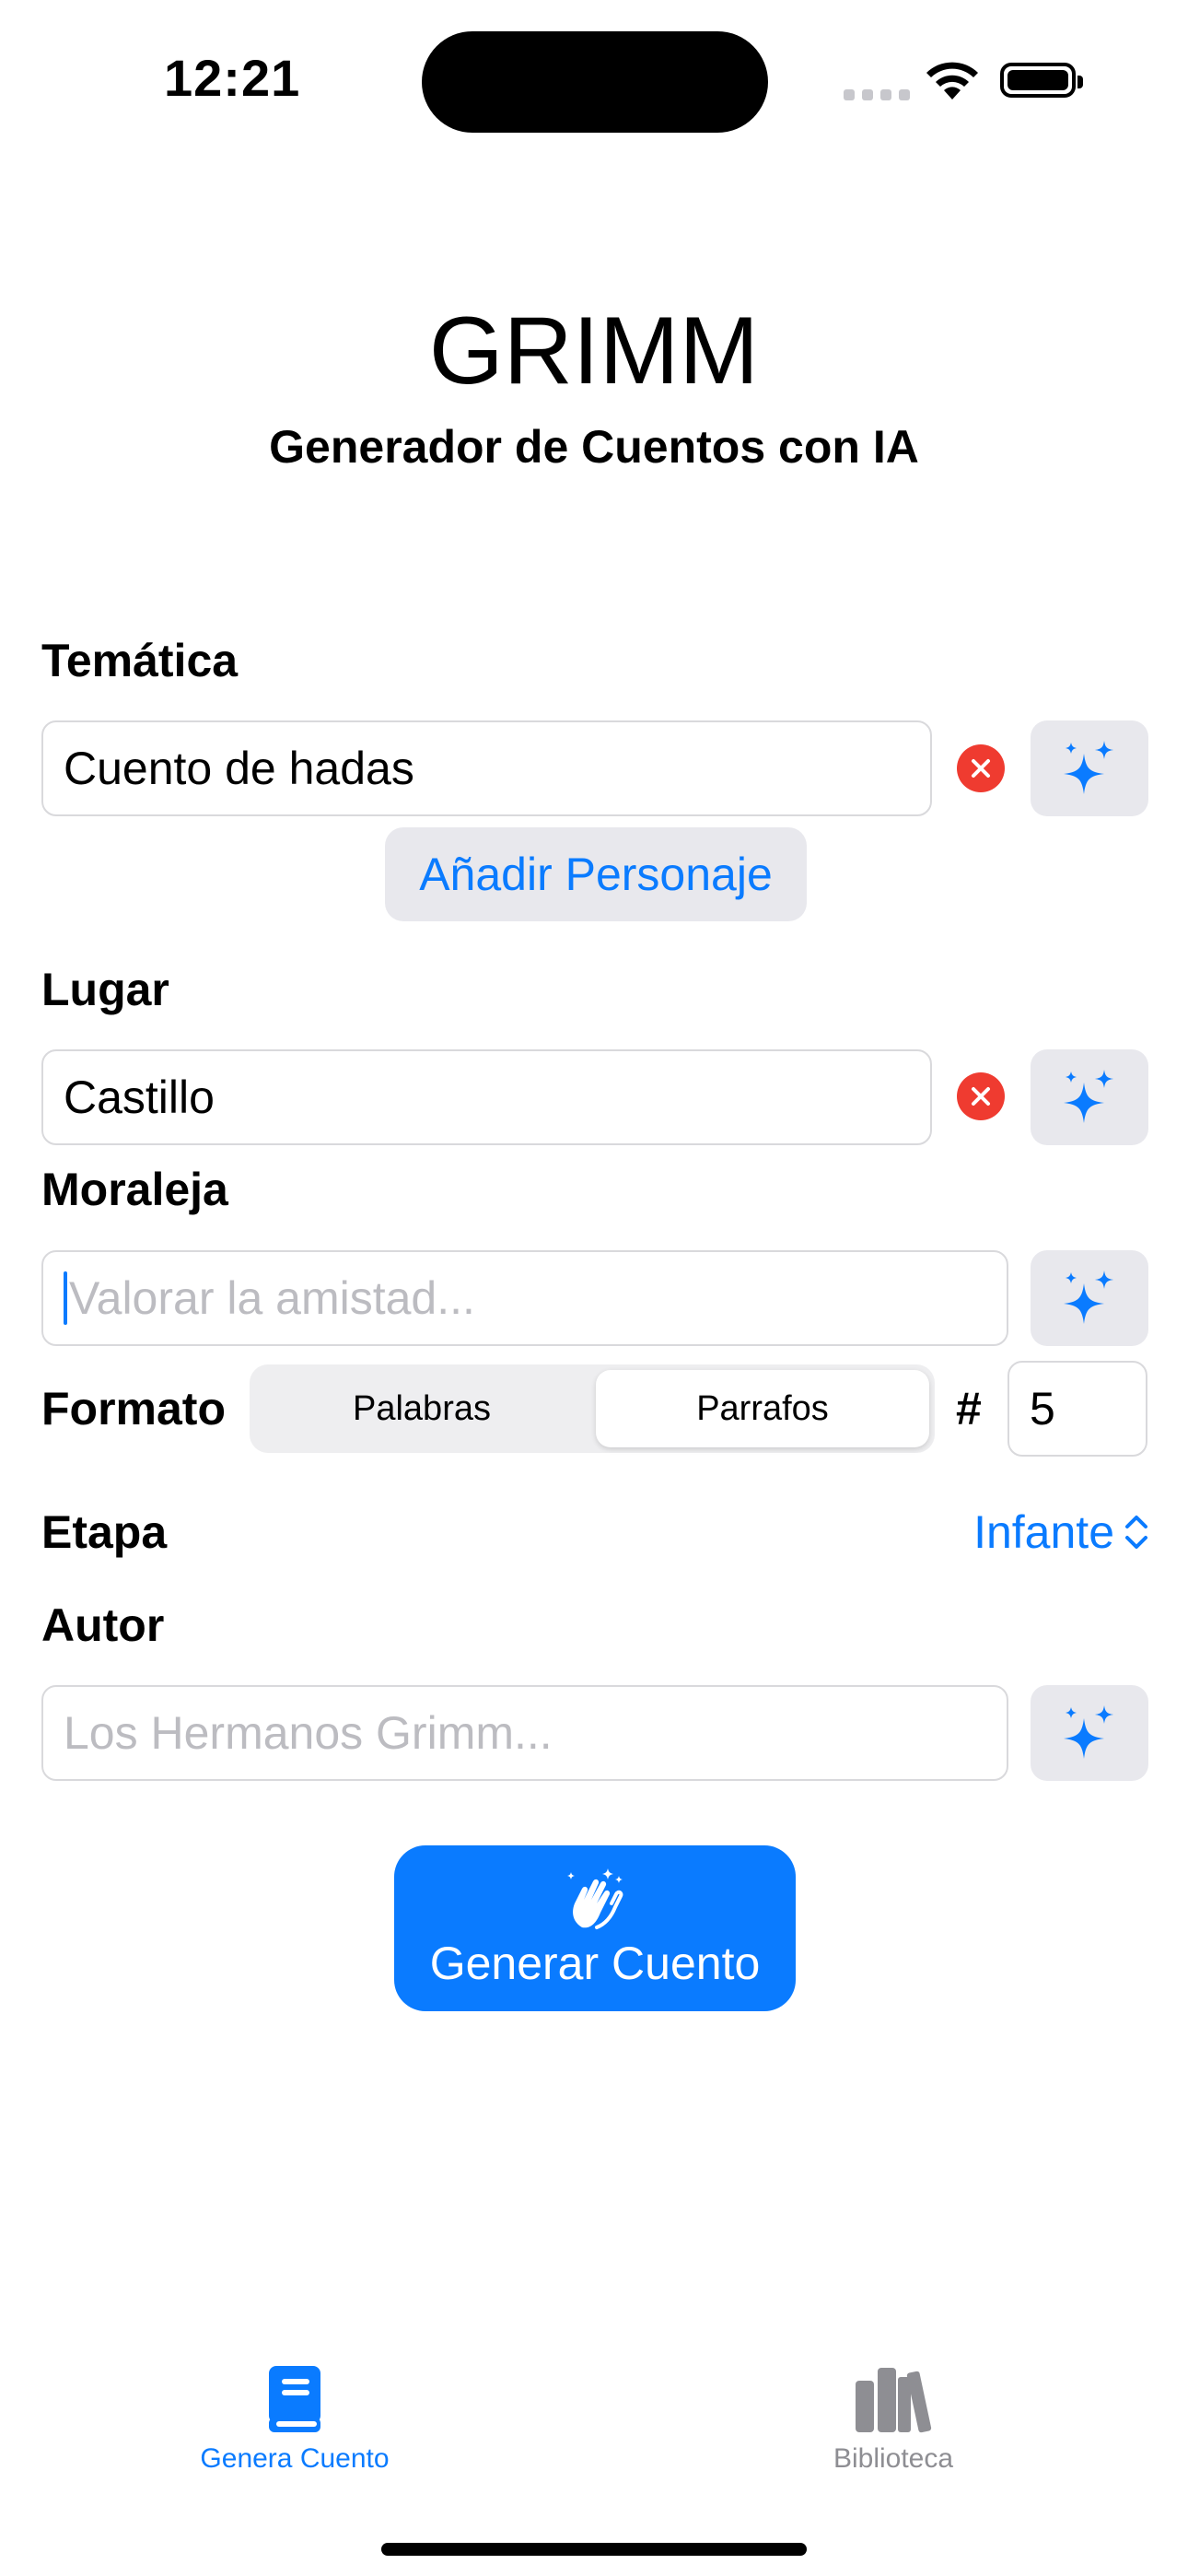  What do you see at coordinates (294, 2399) in the screenshot?
I see `book-icon` at bounding box center [294, 2399].